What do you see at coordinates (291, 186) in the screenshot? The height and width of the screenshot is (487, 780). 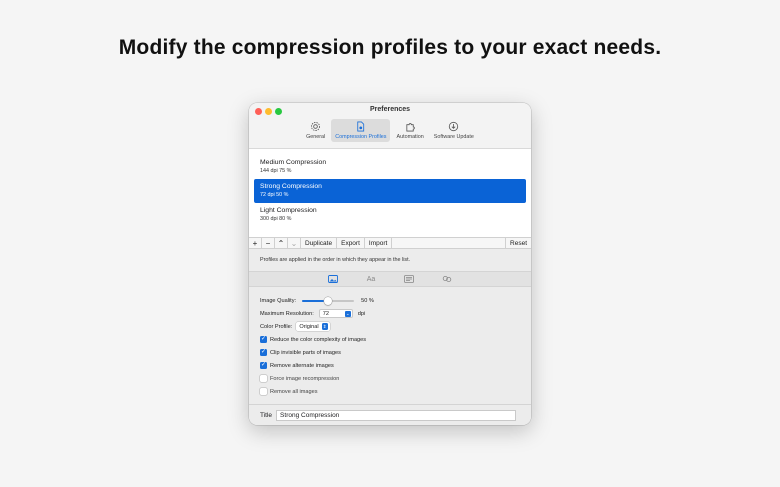 I see `profile-name: Strong Compression` at bounding box center [291, 186].